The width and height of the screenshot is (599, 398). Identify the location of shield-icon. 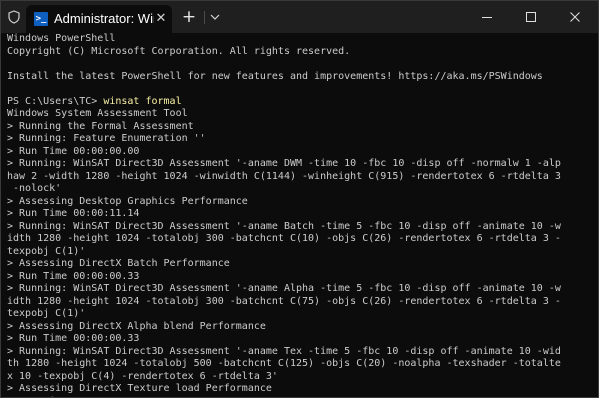
(14, 17).